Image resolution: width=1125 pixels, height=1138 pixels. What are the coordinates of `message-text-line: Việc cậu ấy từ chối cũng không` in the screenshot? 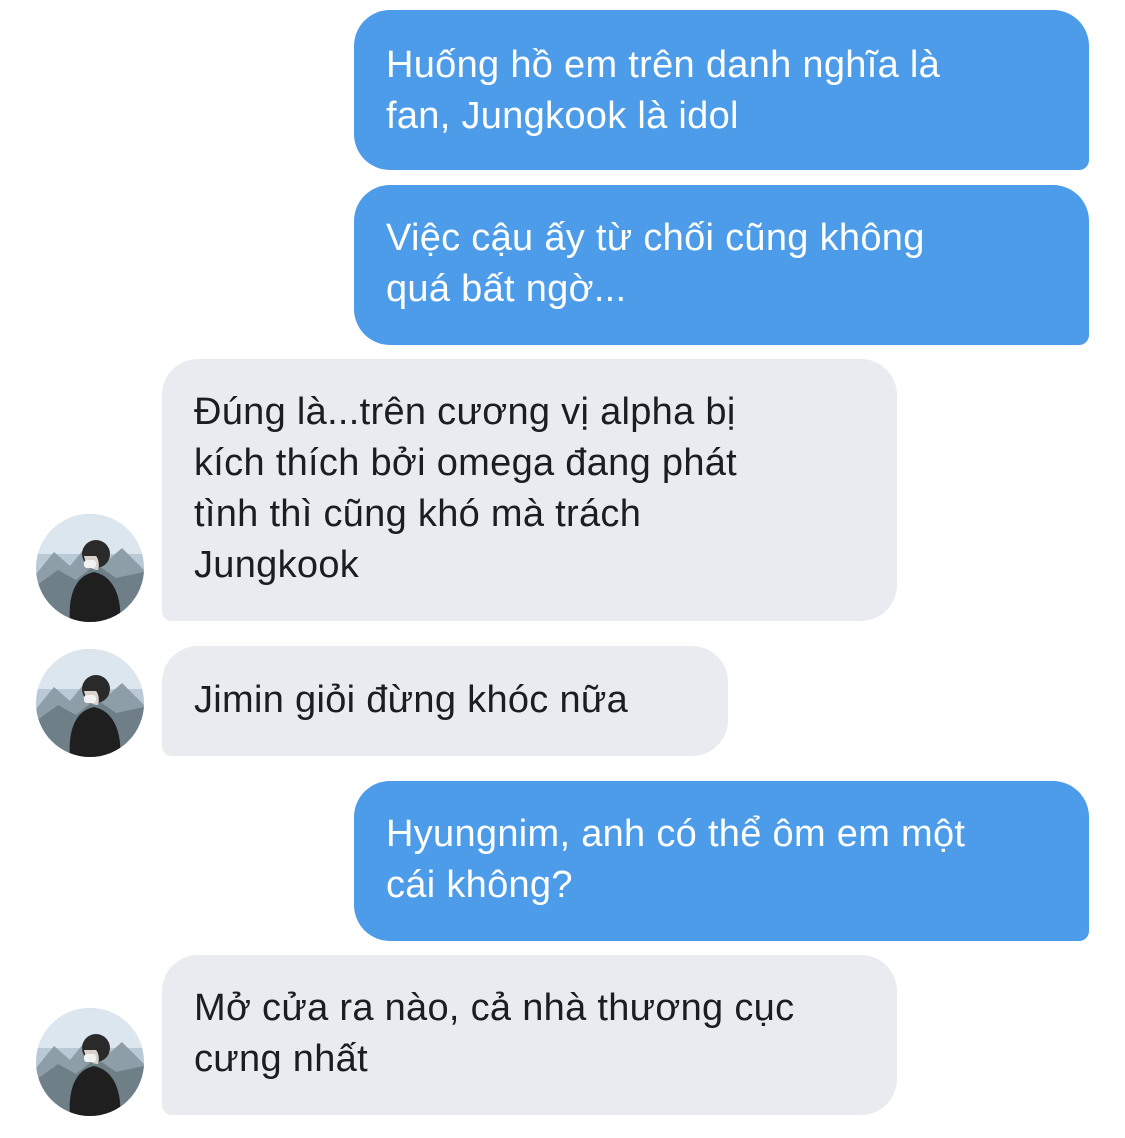 It's located at (655, 238).